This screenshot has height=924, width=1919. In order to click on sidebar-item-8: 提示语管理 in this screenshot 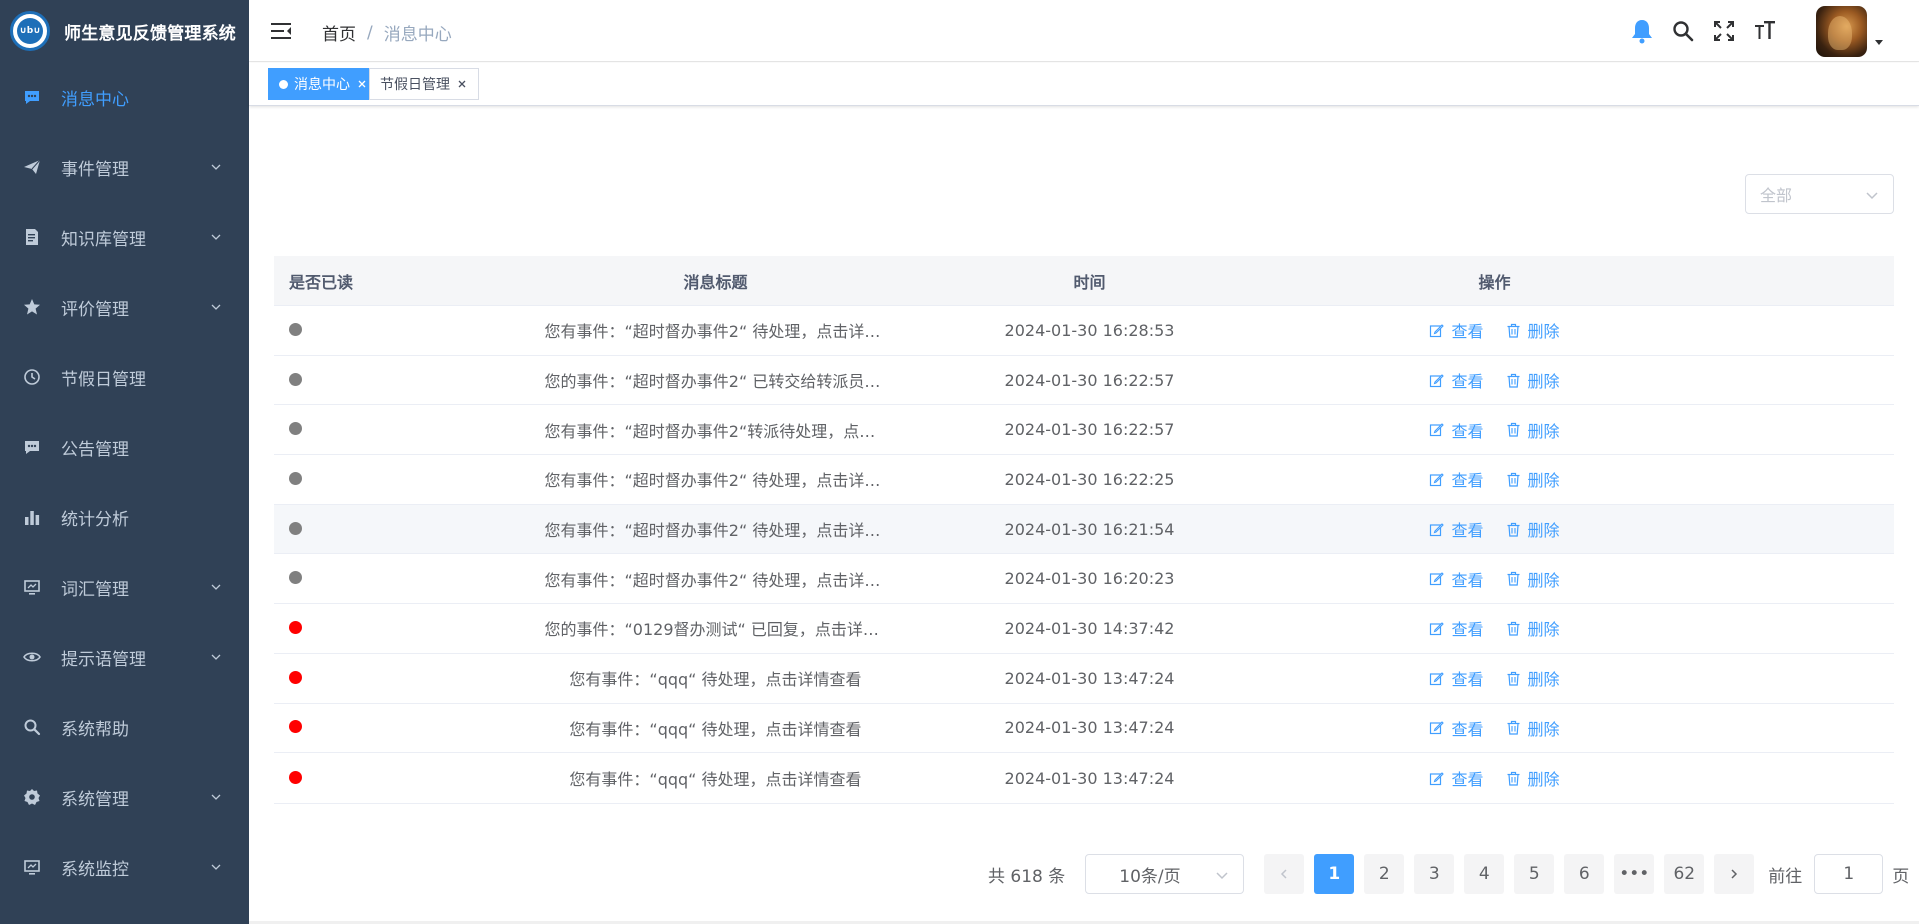, I will do `click(124, 657)`.